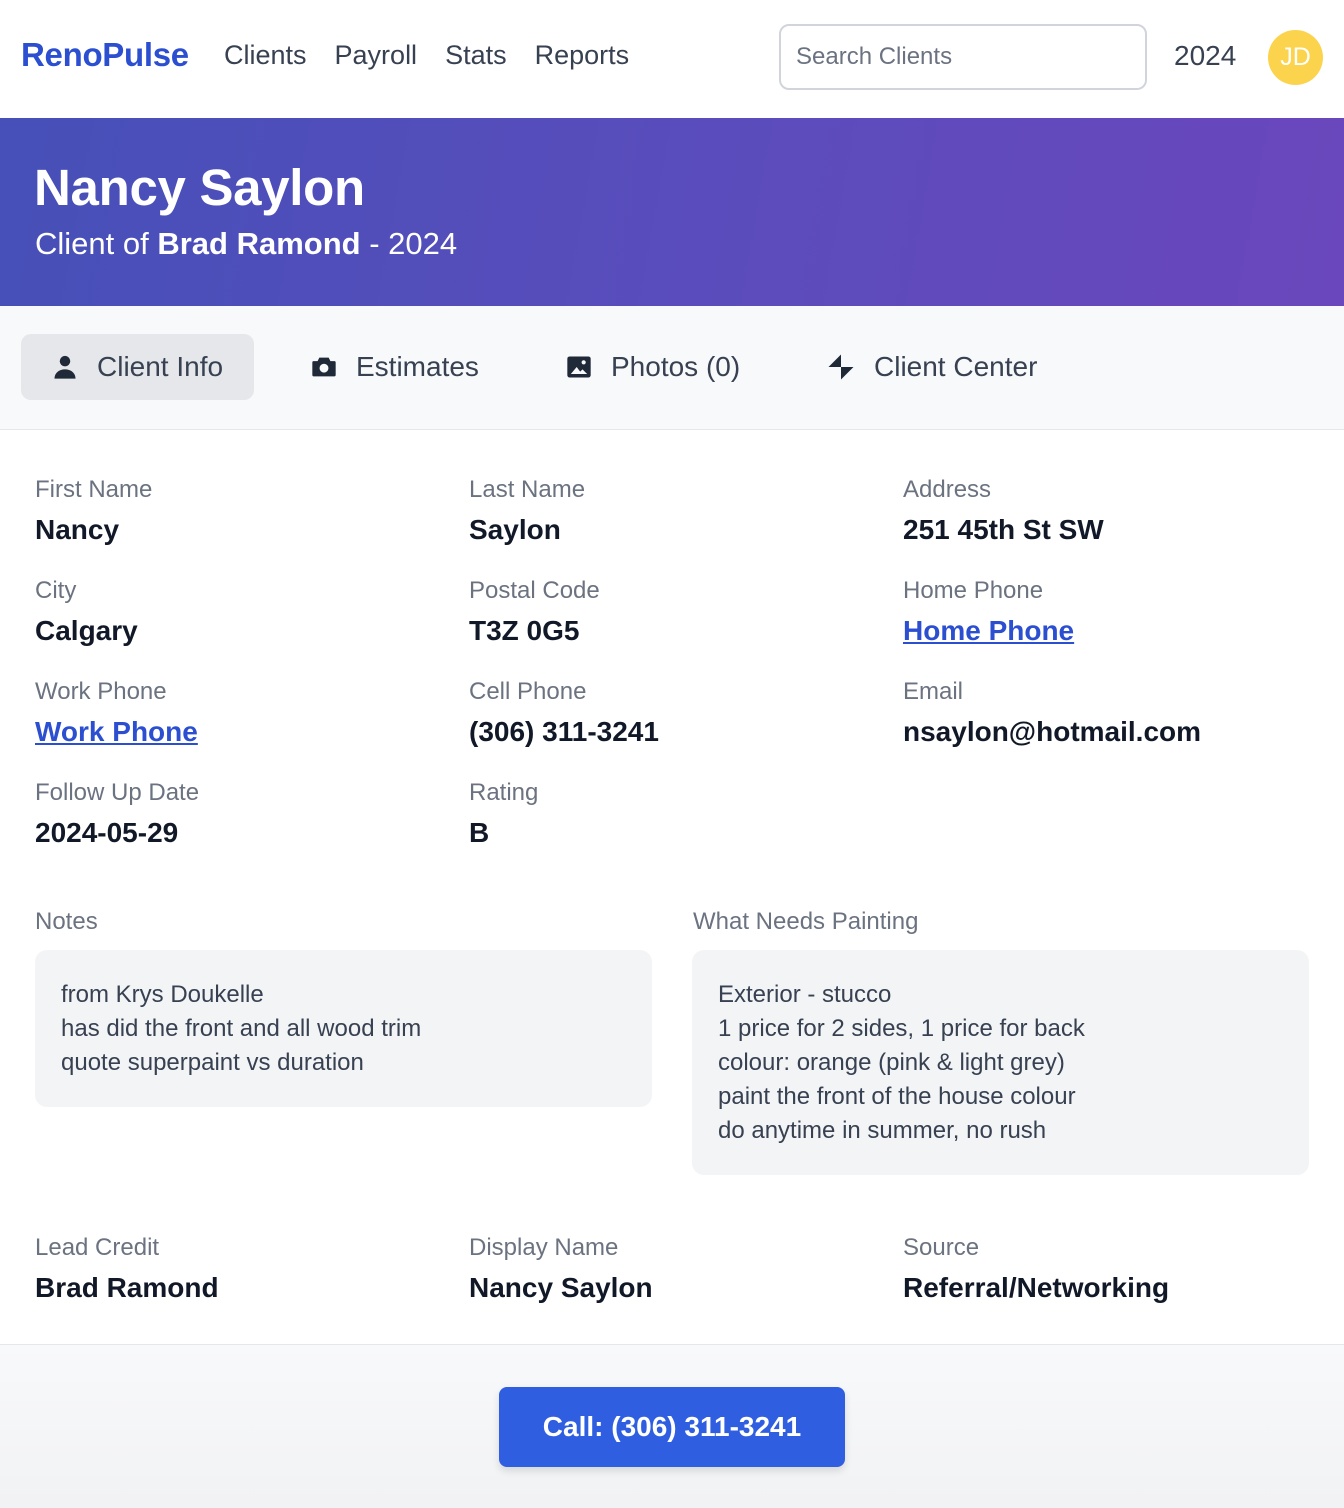  Describe the element at coordinates (162, 994) in the screenshot. I see `note-line: from Krys Doukelle` at that location.